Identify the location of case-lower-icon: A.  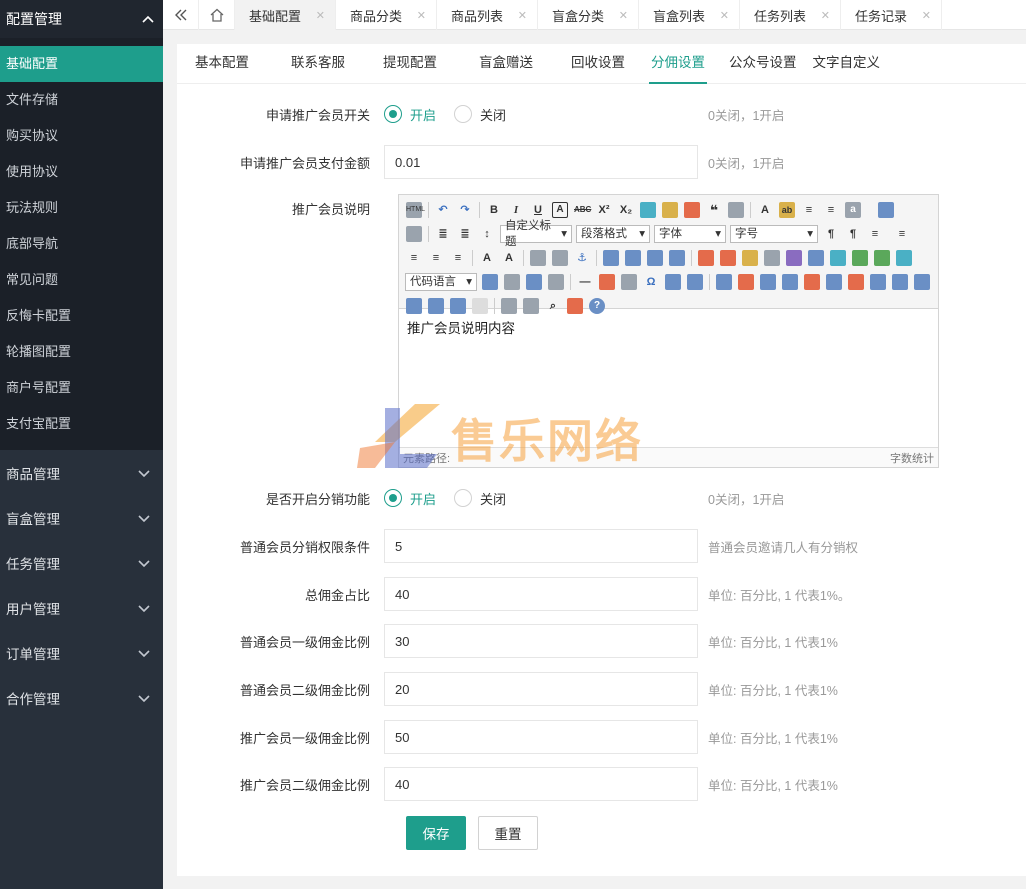
(509, 258).